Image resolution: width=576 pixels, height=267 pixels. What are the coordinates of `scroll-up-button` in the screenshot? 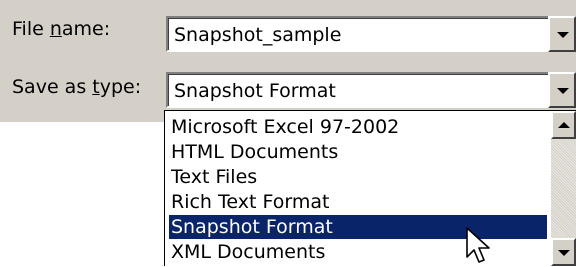 It's located at (563, 125).